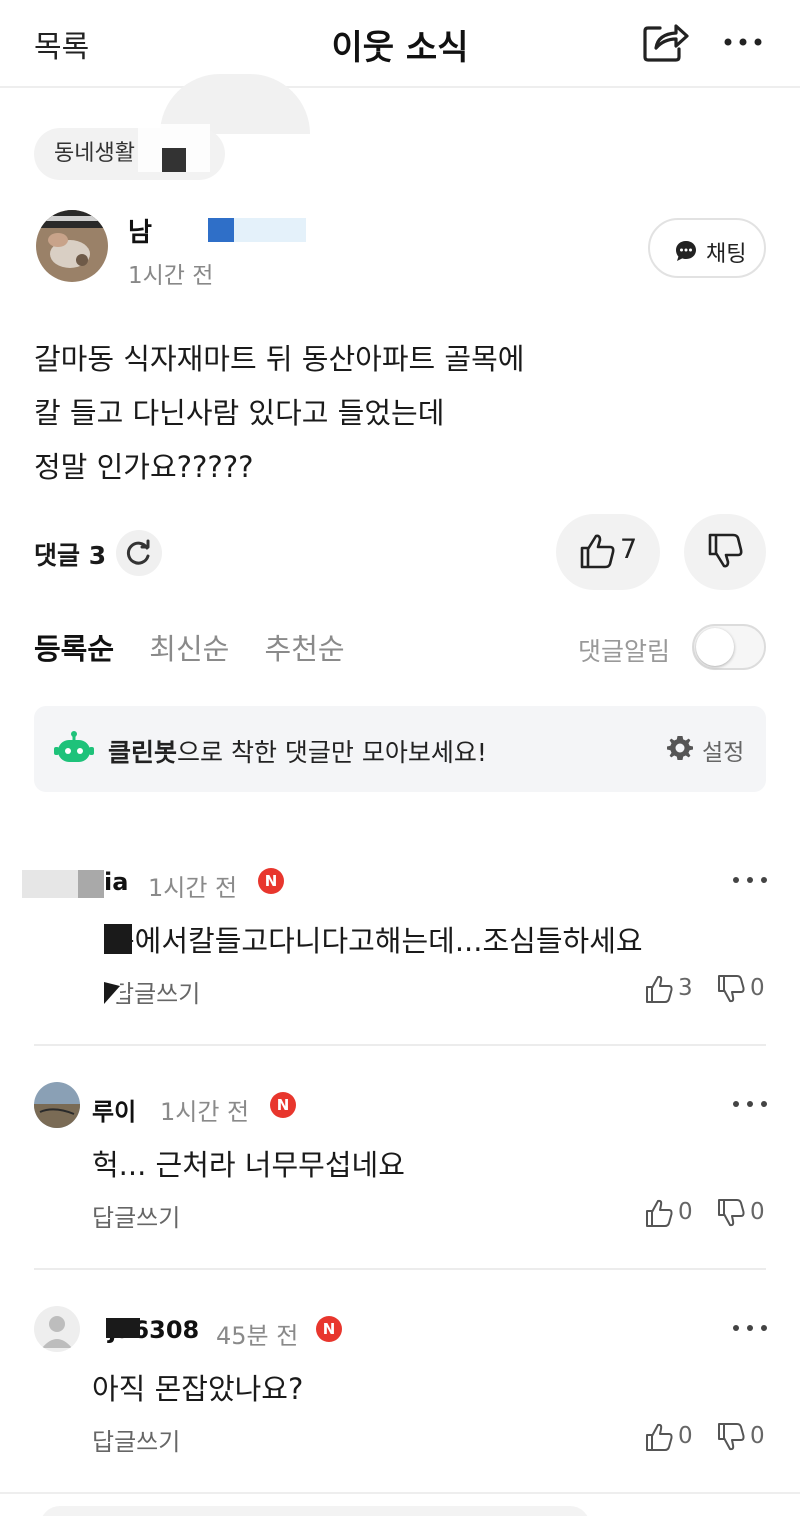  What do you see at coordinates (726, 254) in the screenshot?
I see `chat-button-label: 채팅` at bounding box center [726, 254].